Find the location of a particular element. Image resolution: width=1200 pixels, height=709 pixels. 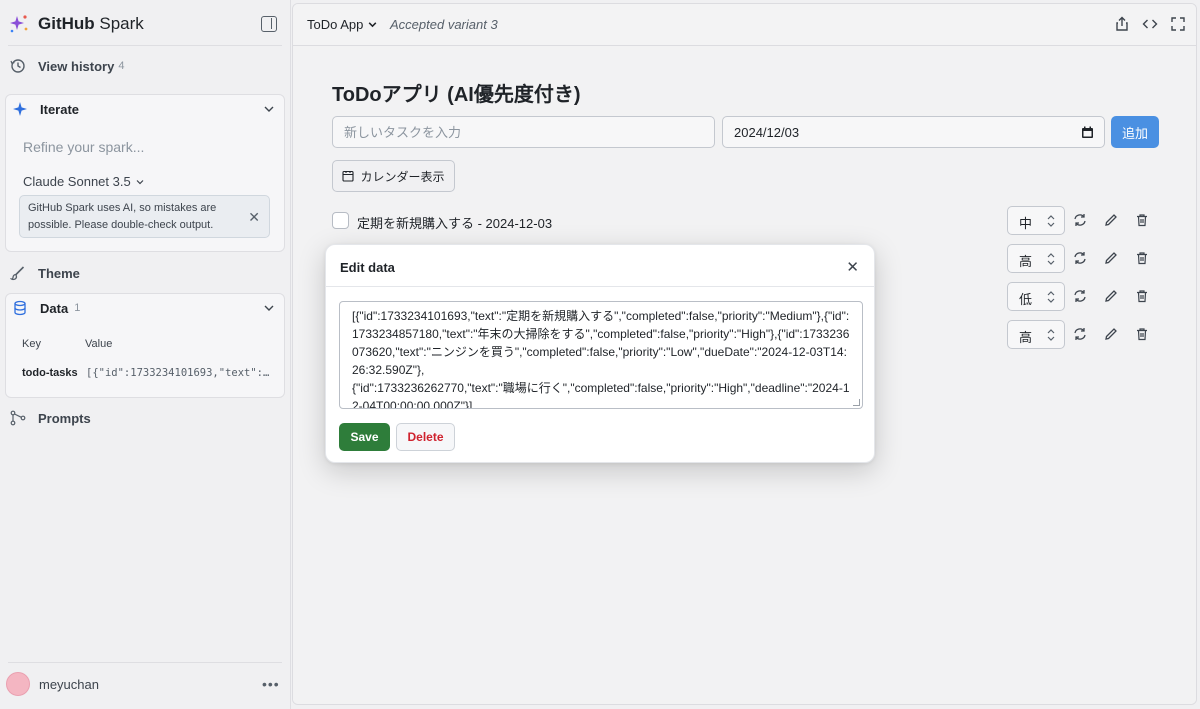

due-date-input: 2024/12/03 is located at coordinates (913, 132).